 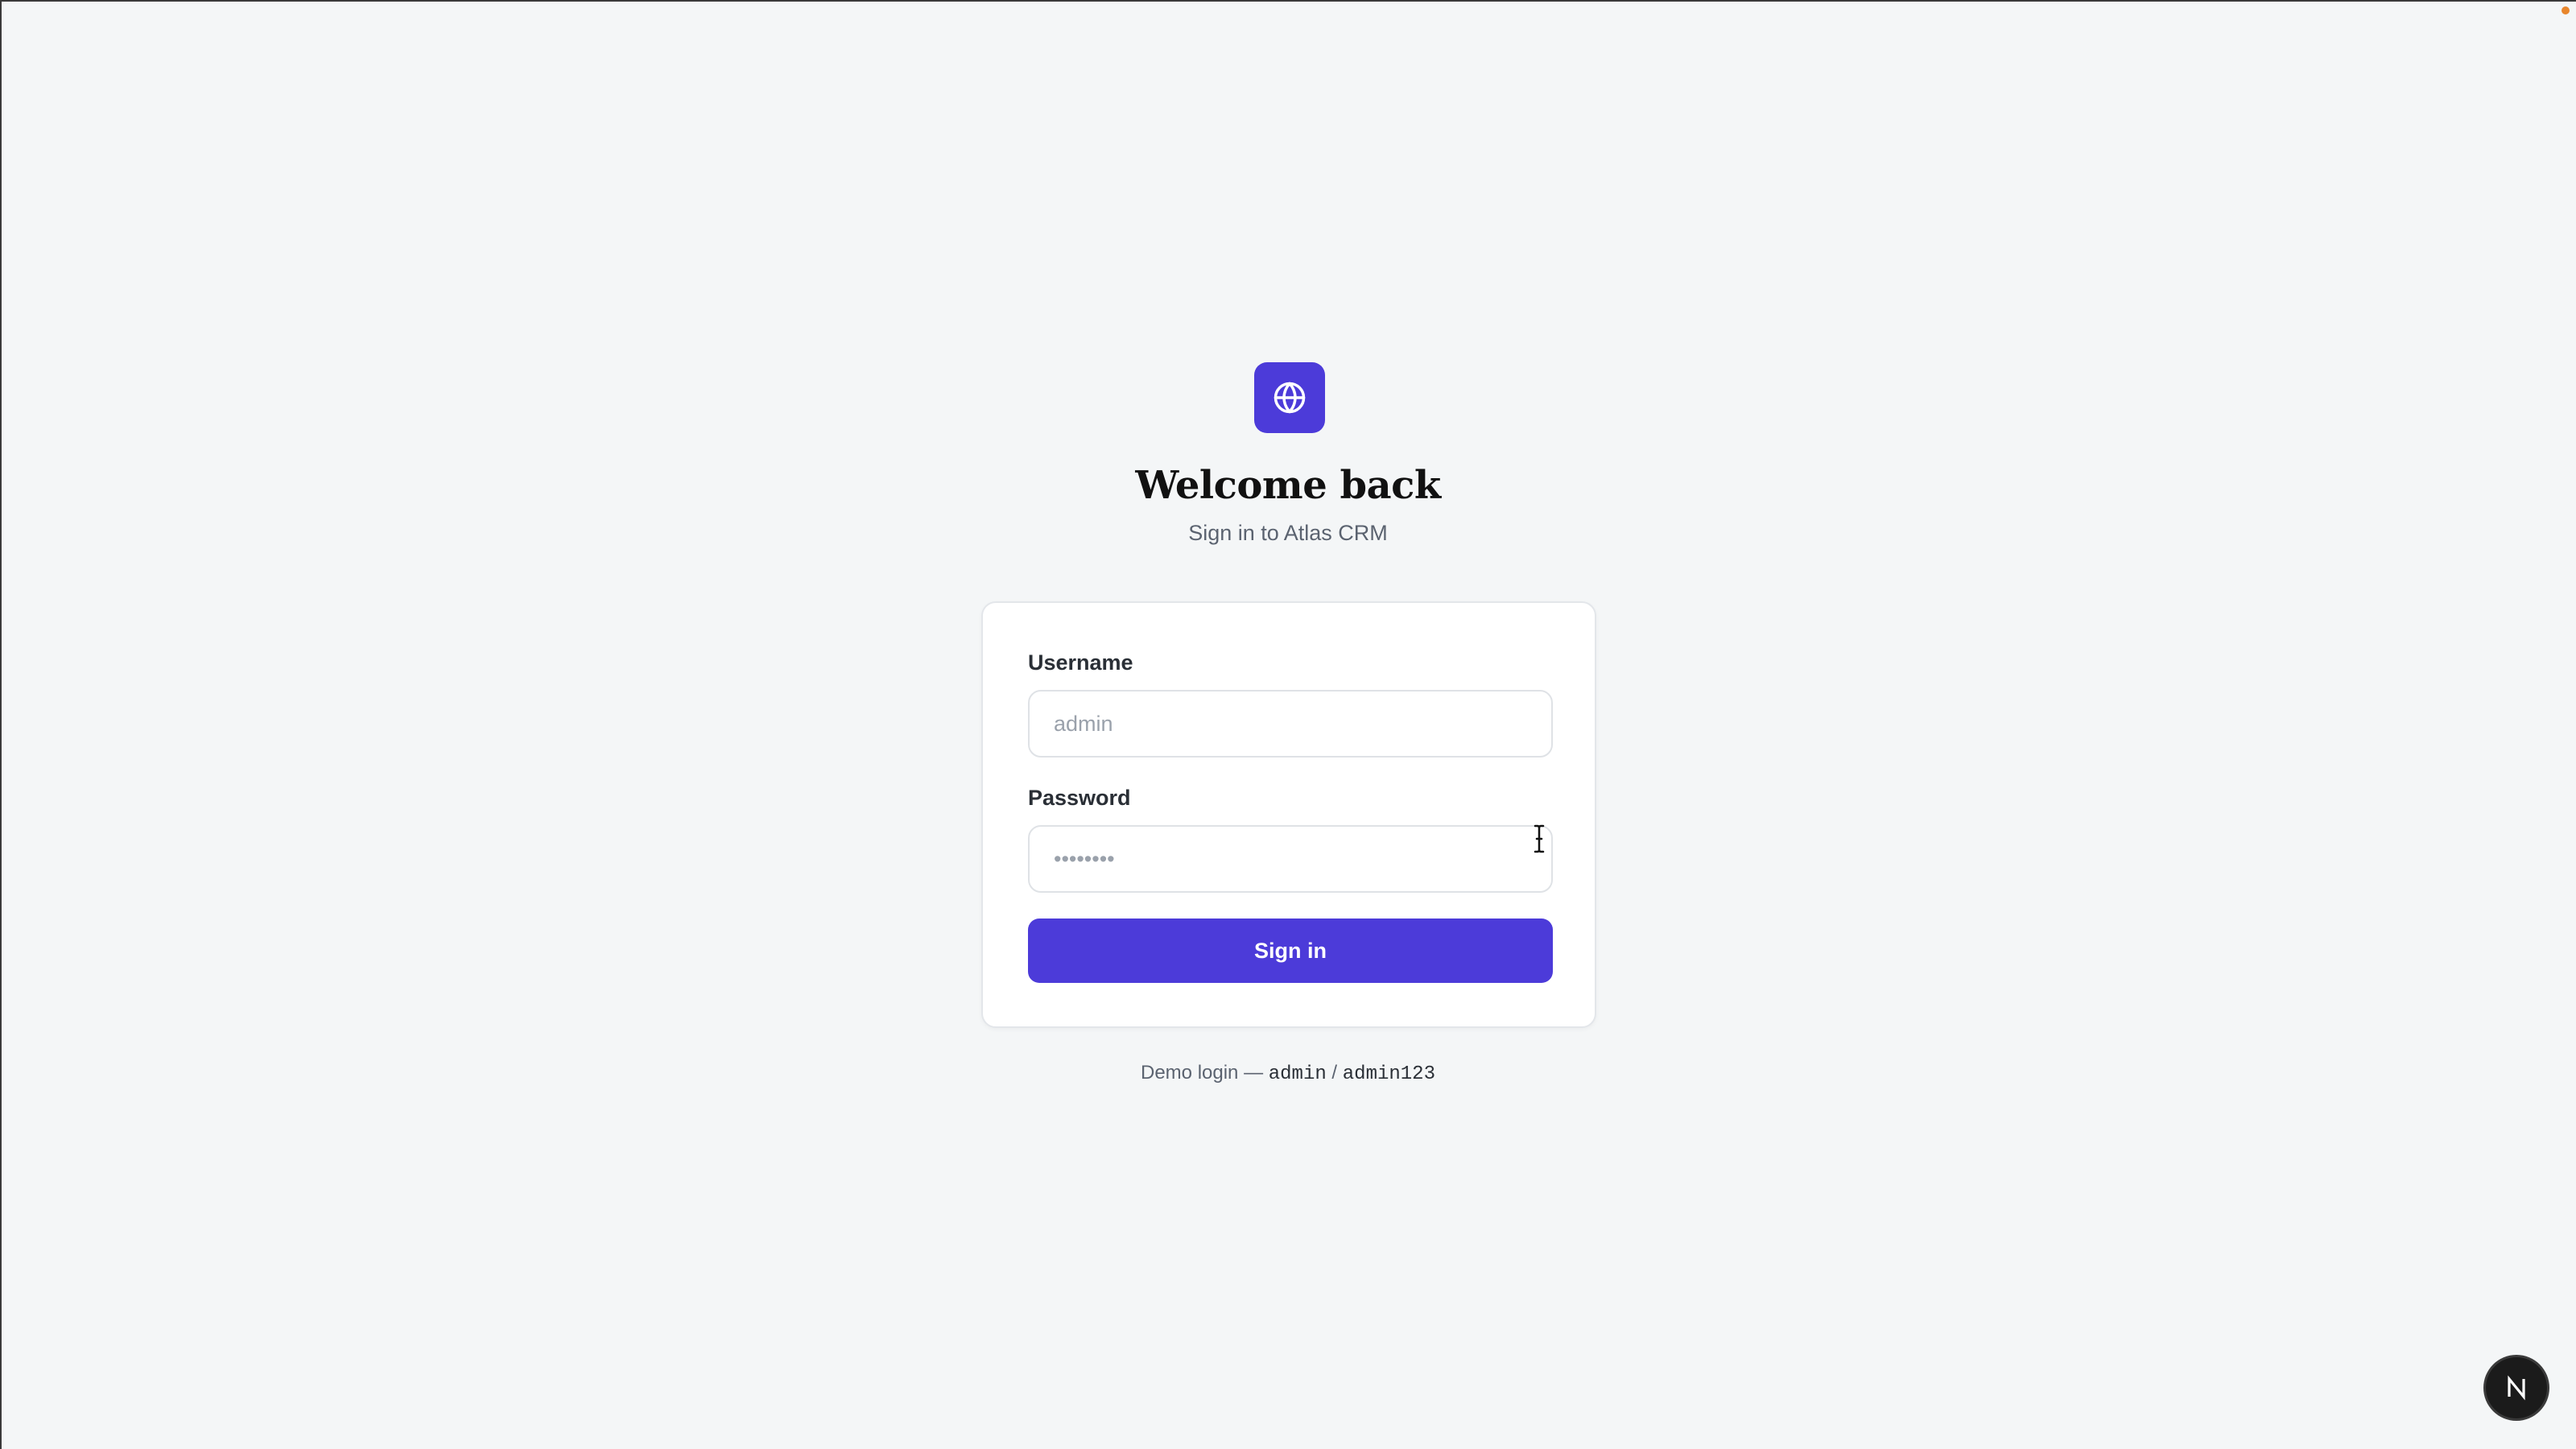 What do you see at coordinates (1288, 814) in the screenshot?
I see `login-card: Username Password Sign in` at bounding box center [1288, 814].